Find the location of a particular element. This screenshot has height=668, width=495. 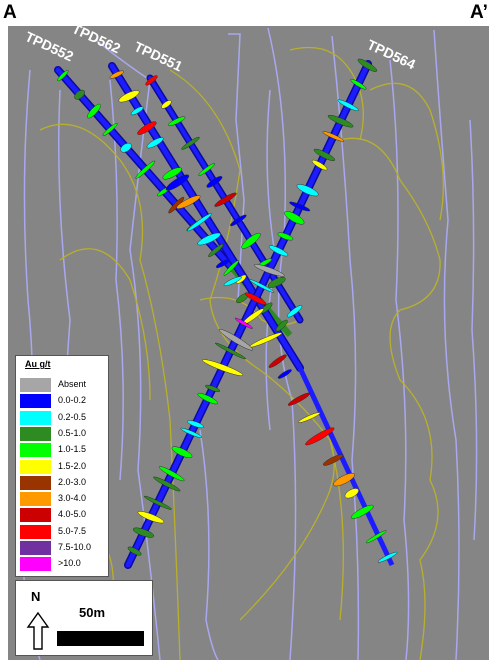

legend-item-label: 1.0-1.5 is located at coordinates (72, 449).